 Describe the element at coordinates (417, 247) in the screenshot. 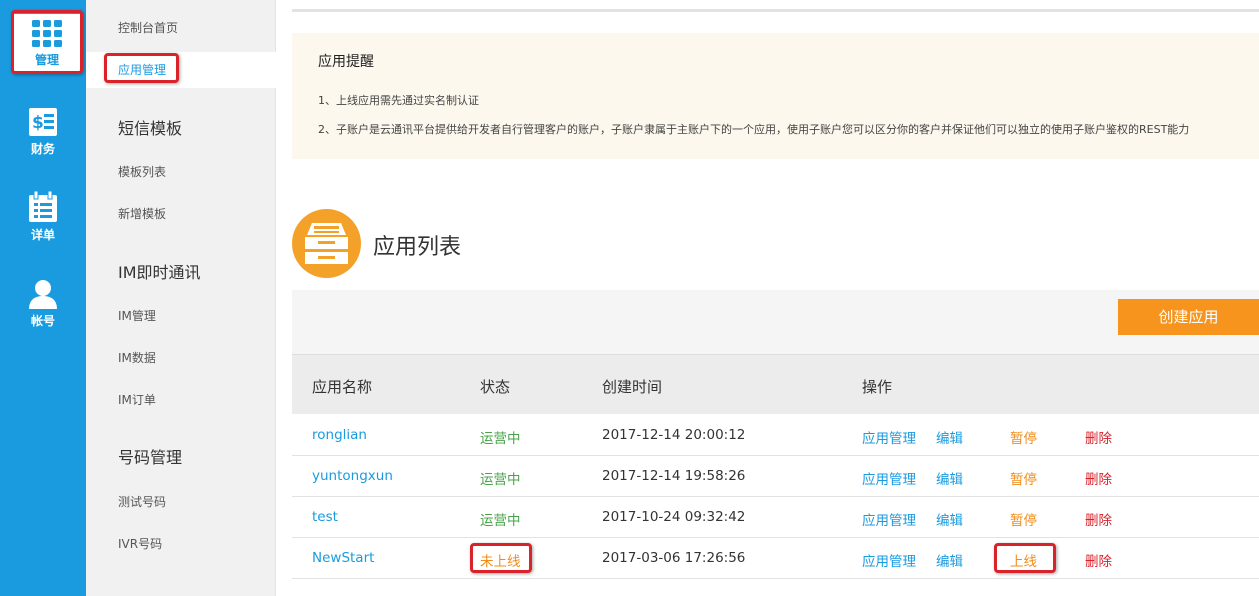

I see `app-list-title: 应用列表` at that location.